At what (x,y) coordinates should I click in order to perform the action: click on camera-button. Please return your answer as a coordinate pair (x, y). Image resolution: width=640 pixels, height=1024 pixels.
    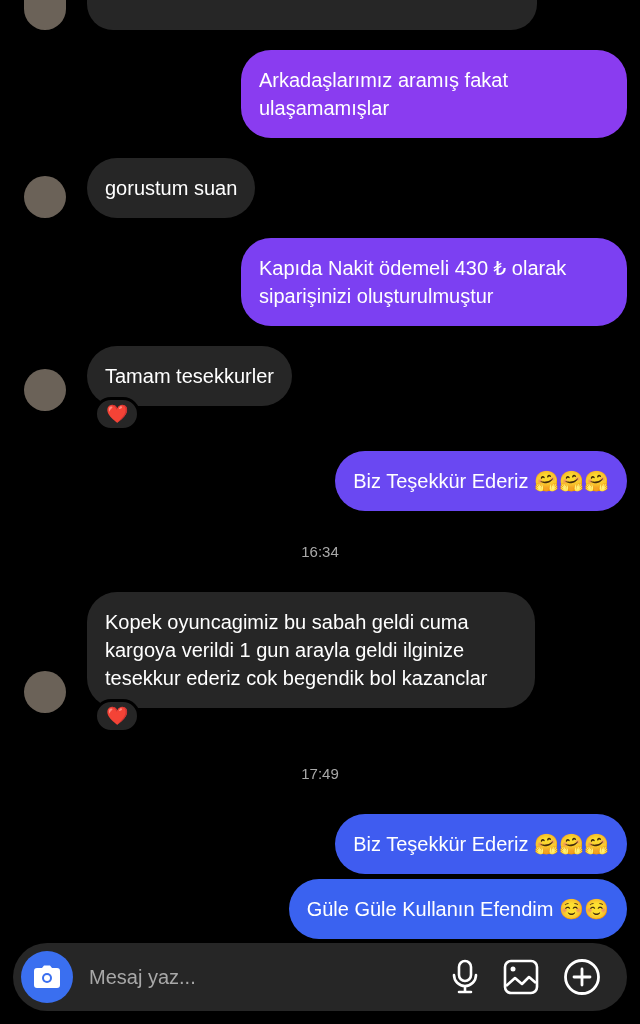
    Looking at the image, I should click on (47, 977).